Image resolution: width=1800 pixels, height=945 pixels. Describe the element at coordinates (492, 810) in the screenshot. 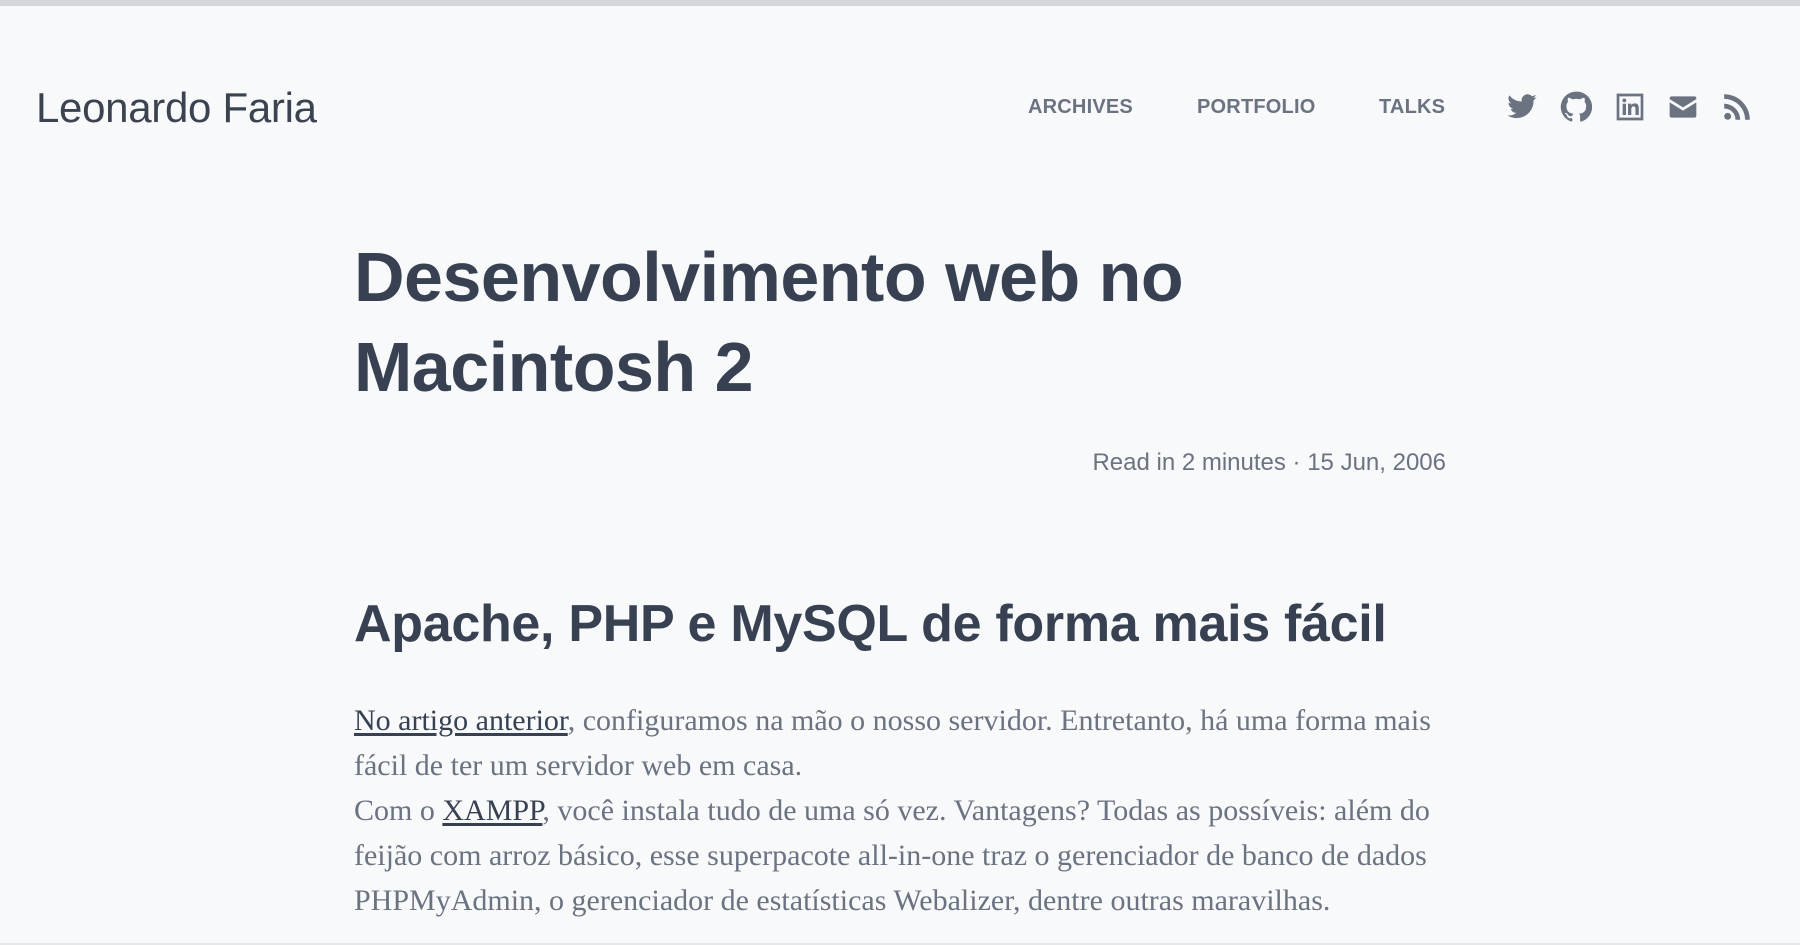

I see `xampp-link: XAMPP` at that location.